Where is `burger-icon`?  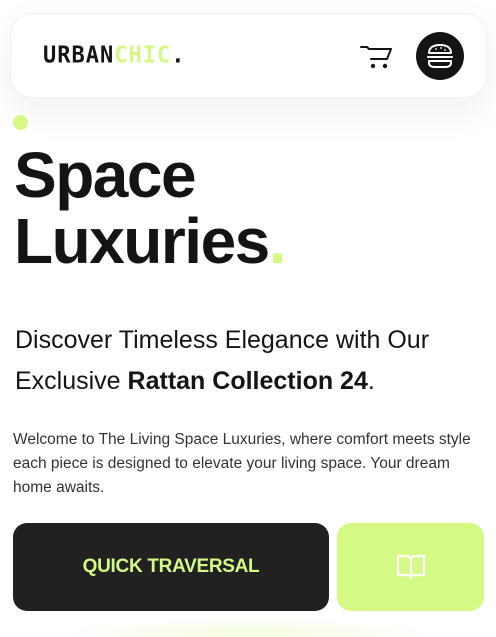
burger-icon is located at coordinates (440, 56).